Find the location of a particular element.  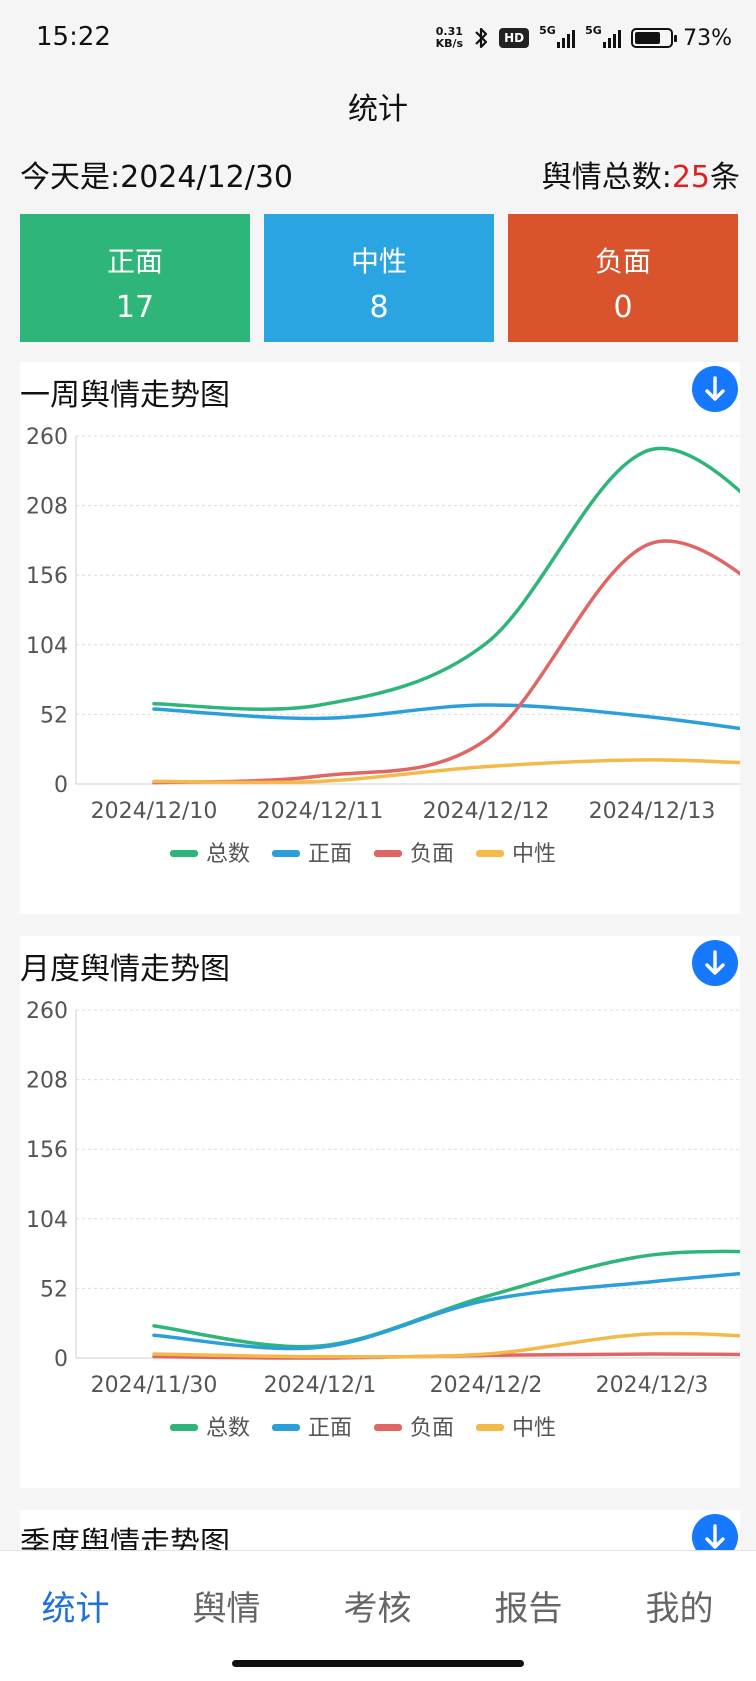

hd-badge: HD is located at coordinates (514, 38).